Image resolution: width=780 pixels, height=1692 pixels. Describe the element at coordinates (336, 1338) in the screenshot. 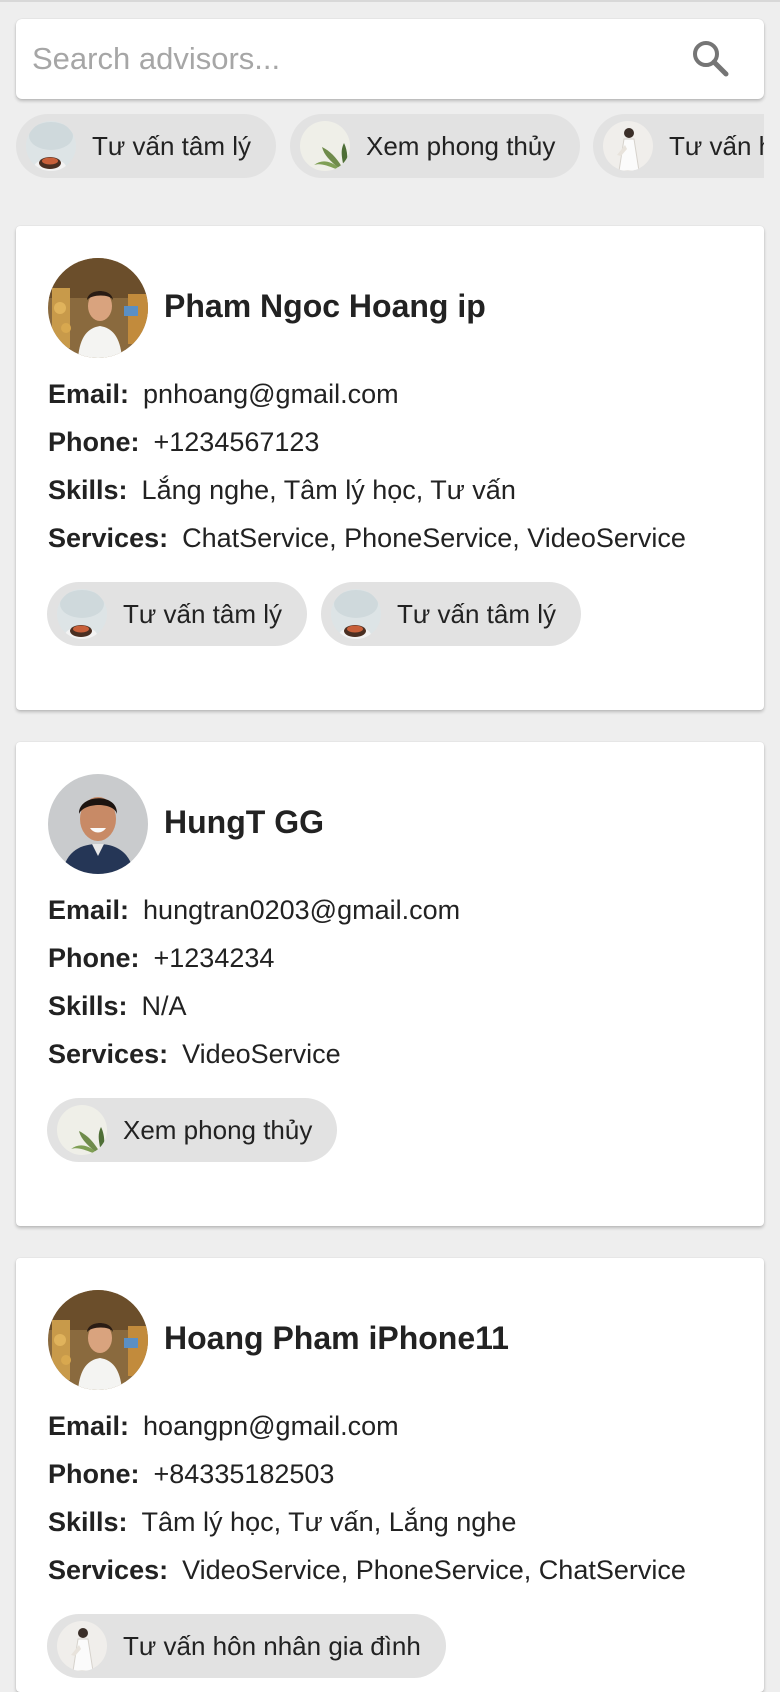

I see `advisor-name: Hoang Pham iPhone11` at that location.